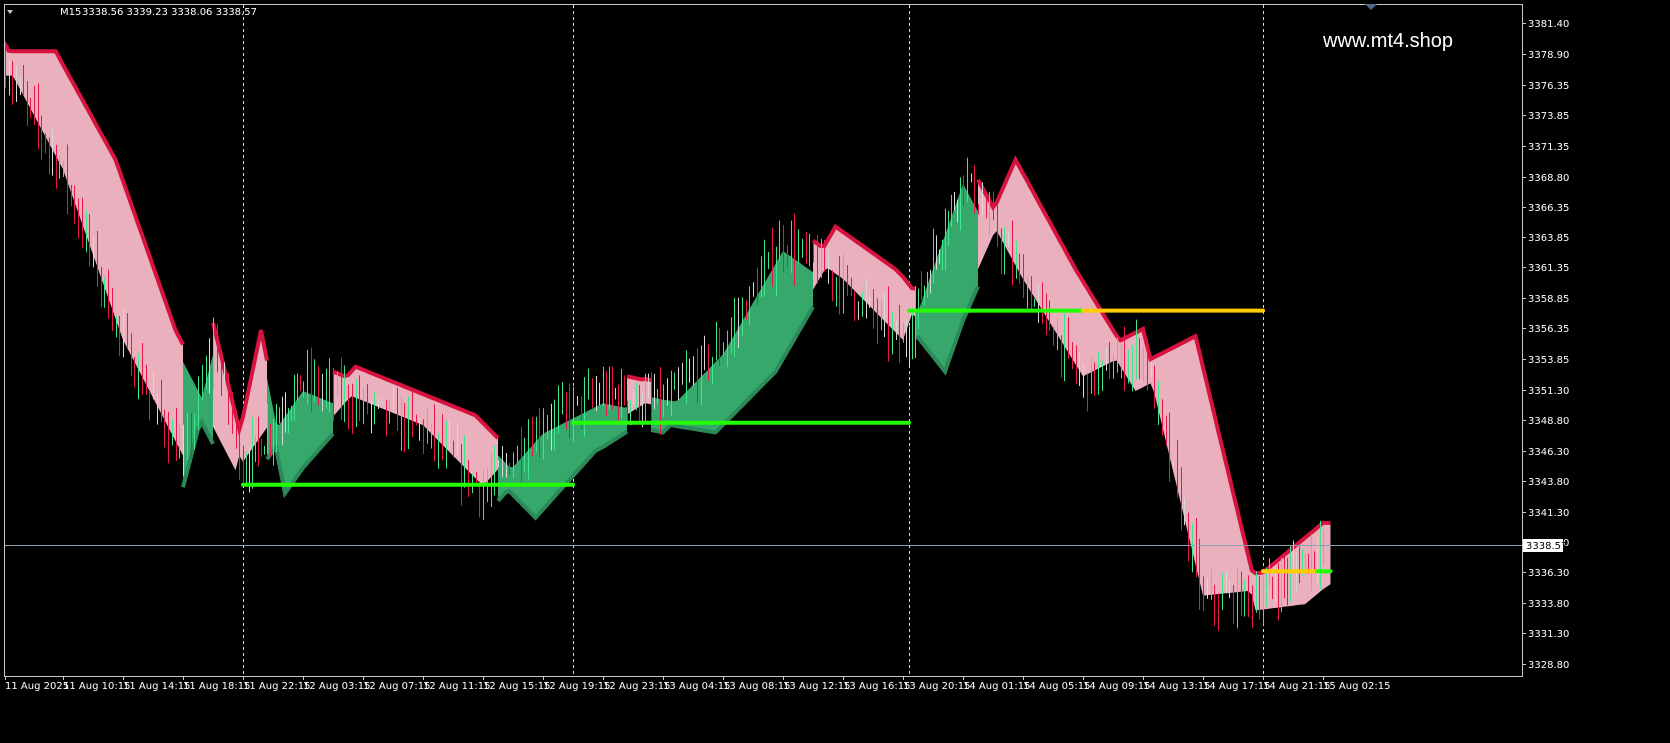 This screenshot has width=1670, height=743. I want to click on x-tick-label: 12 Aug 07:15, so click(396, 686).